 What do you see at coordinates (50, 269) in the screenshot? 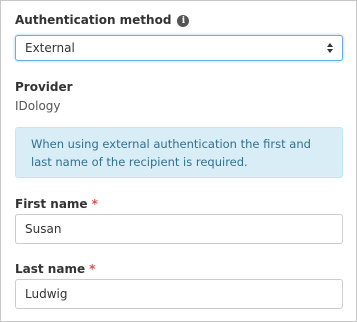
I see `last-name-label-text: Last name` at bounding box center [50, 269].